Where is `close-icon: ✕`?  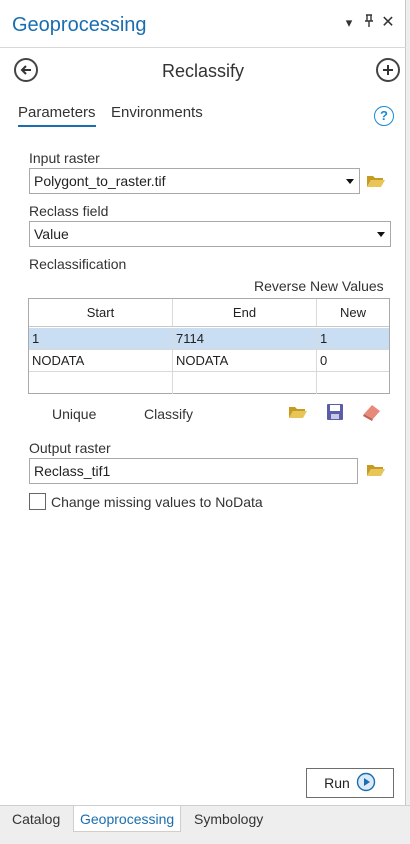
close-icon: ✕ is located at coordinates (388, 23).